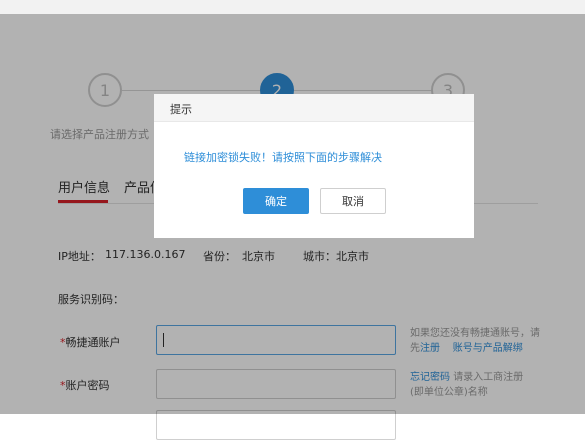  Describe the element at coordinates (353, 201) in the screenshot. I see `cancel-button: 取消` at that location.